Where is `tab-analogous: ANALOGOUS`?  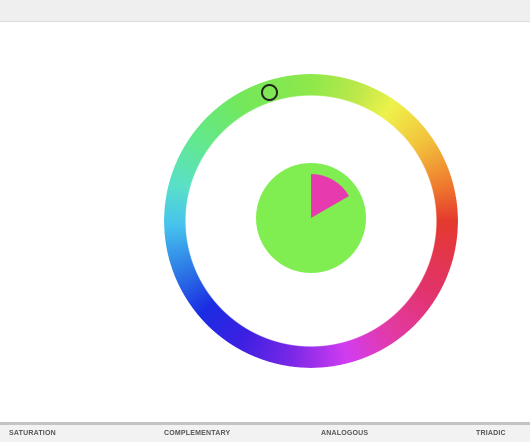 tab-analogous: ANALOGOUS is located at coordinates (344, 433).